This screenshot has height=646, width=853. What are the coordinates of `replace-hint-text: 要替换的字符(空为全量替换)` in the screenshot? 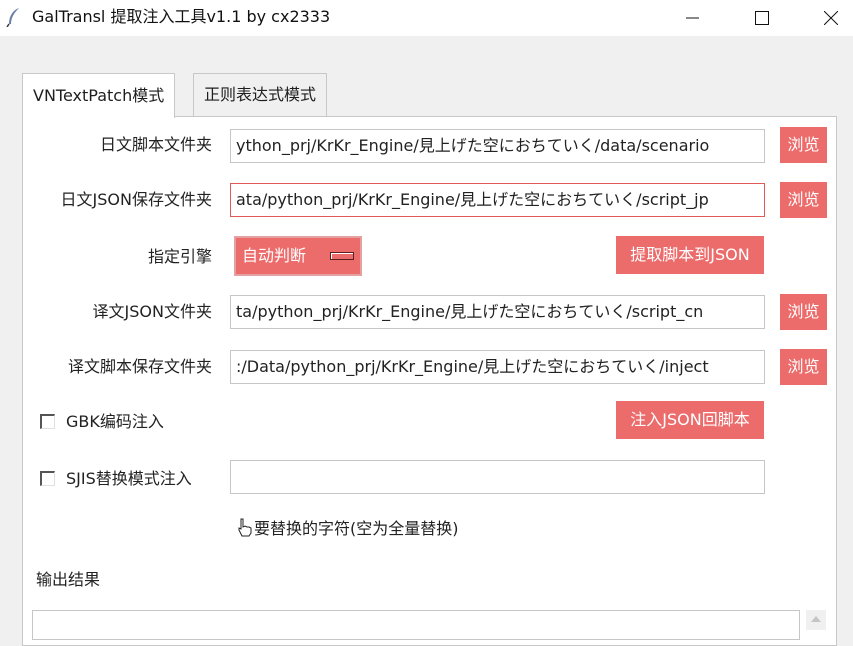 It's located at (356, 528).